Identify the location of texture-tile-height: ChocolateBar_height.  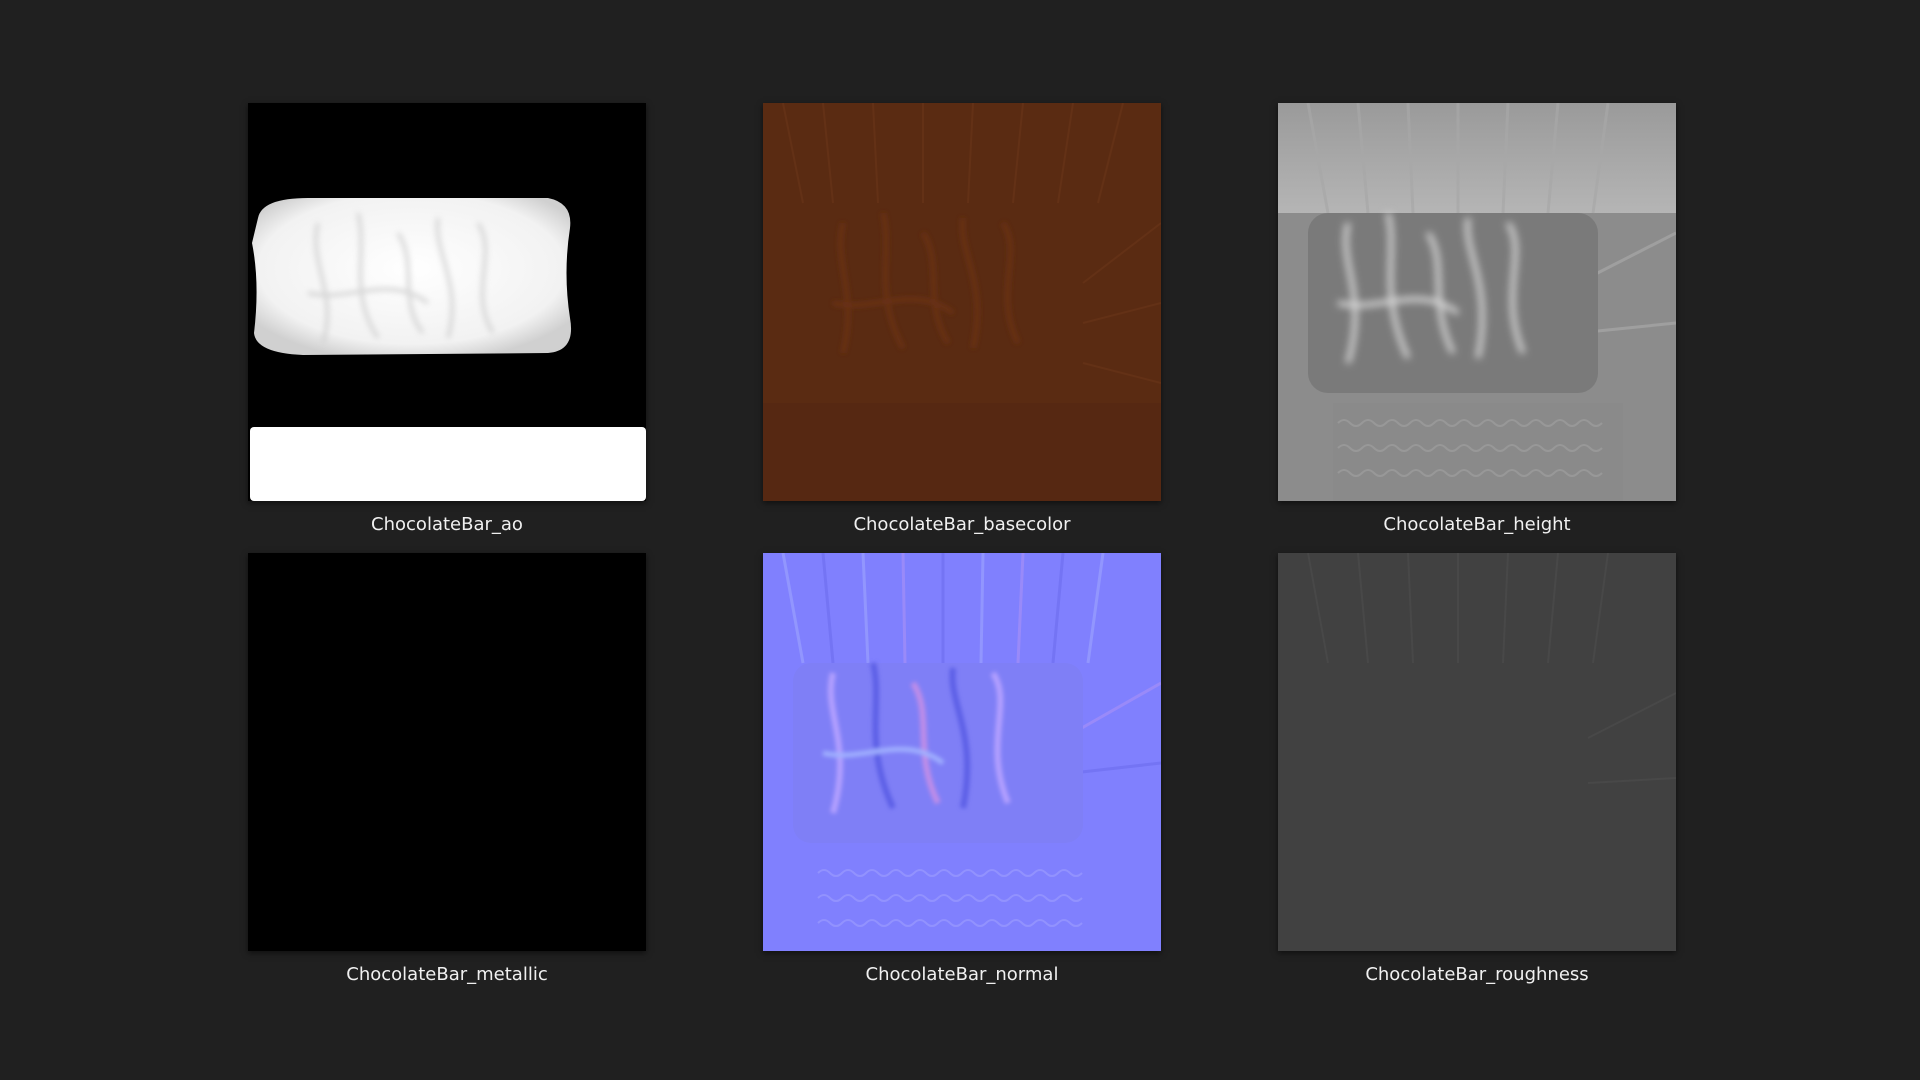
(1477, 319).